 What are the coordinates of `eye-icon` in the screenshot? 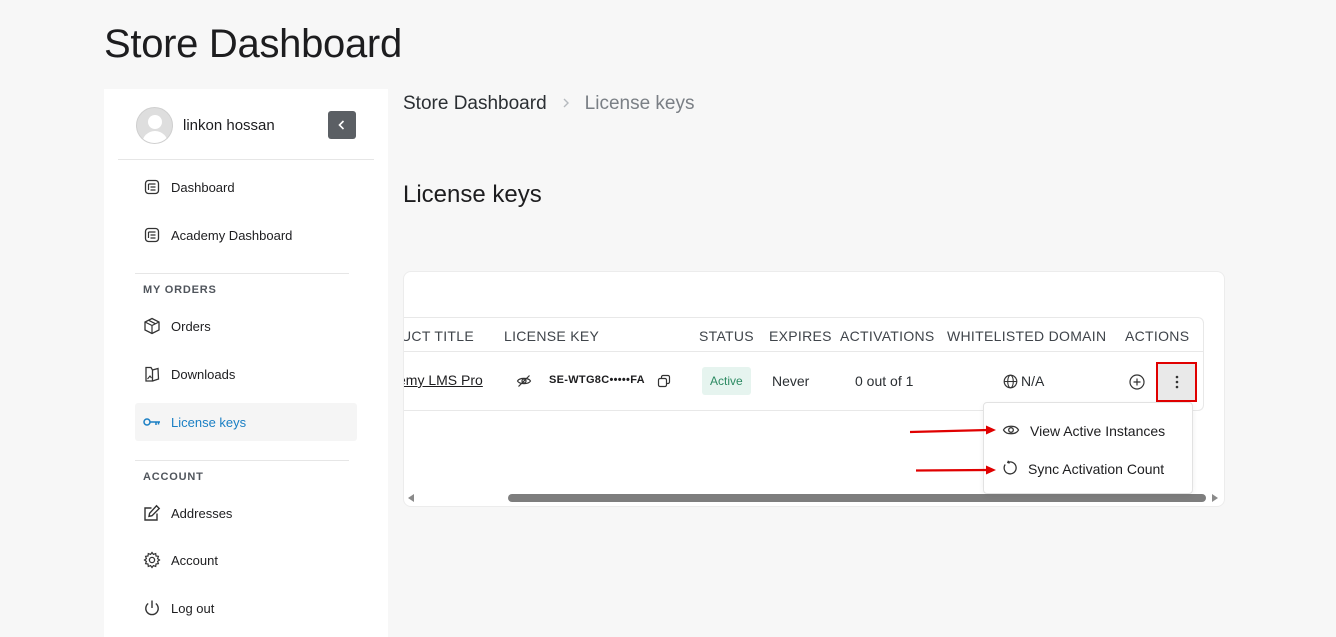 It's located at (1011, 431).